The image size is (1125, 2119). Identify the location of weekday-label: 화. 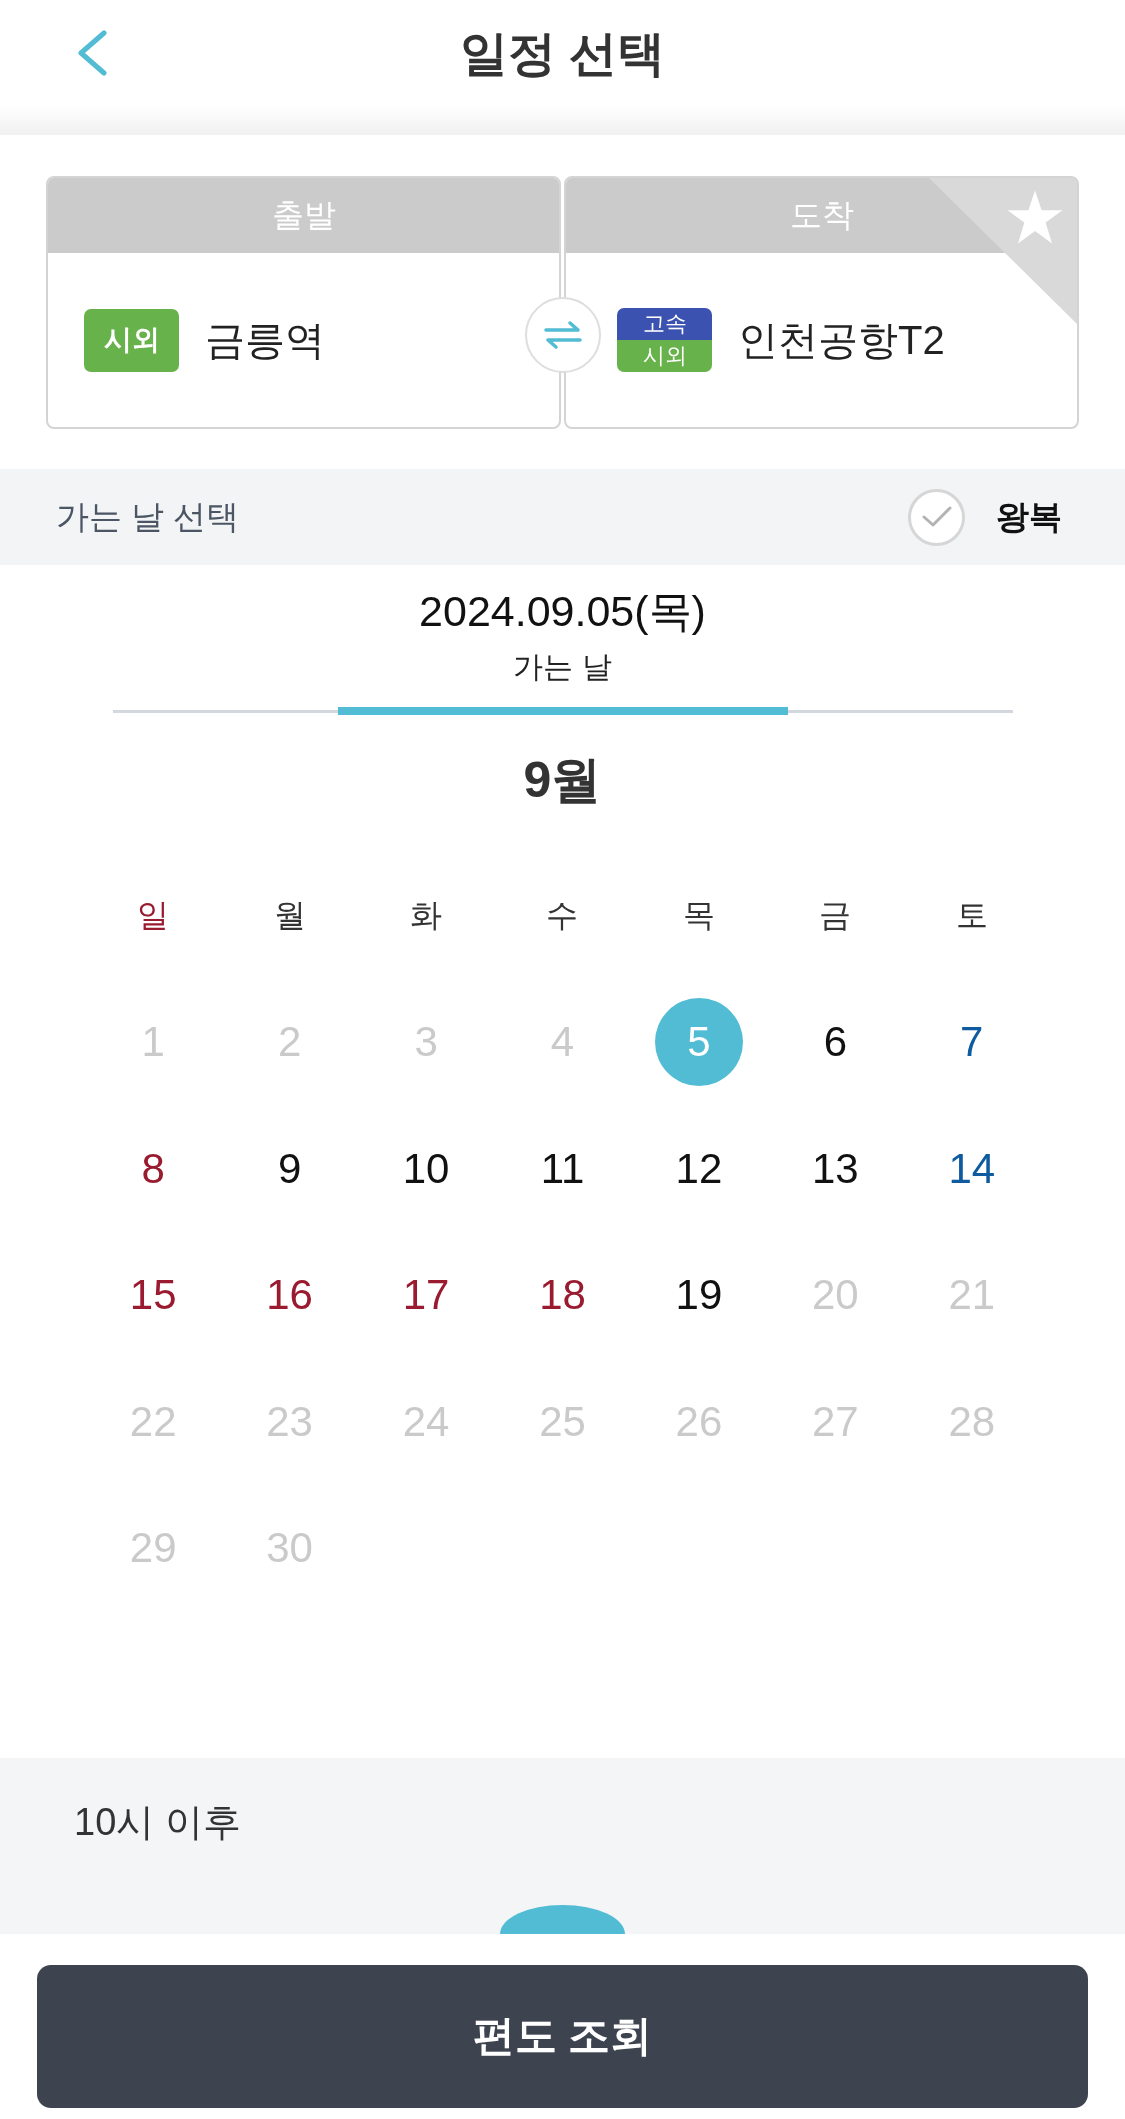
(426, 915).